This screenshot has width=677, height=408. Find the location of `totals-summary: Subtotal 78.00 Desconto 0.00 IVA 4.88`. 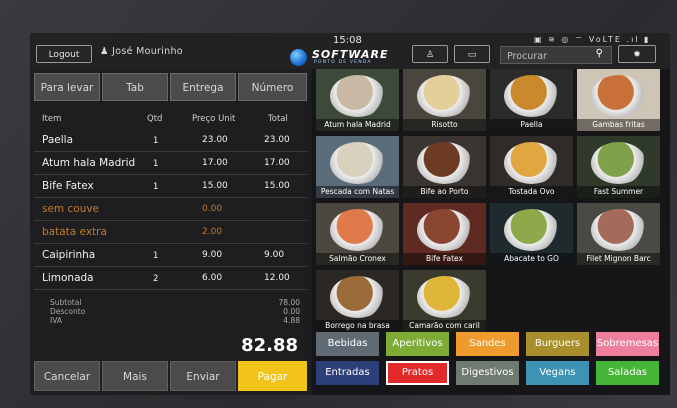

totals-summary: Subtotal 78.00 Desconto 0.00 IVA 4.88 is located at coordinates (175, 311).